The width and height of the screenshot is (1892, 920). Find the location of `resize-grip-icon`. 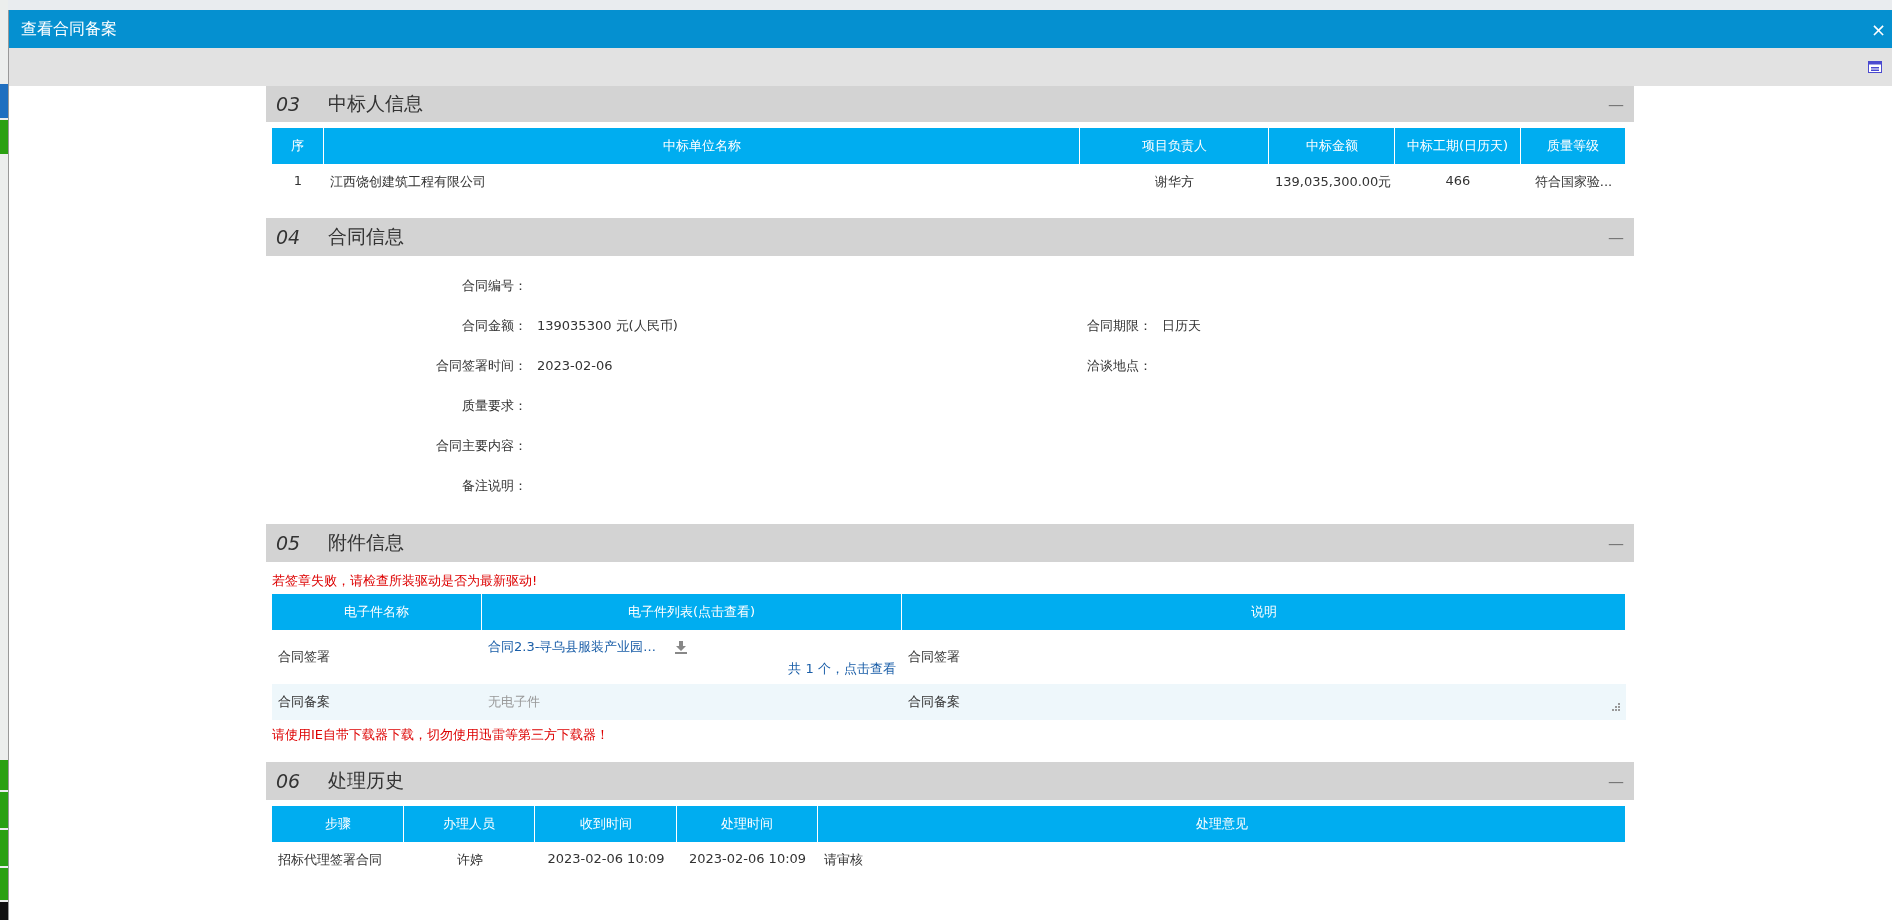

resize-grip-icon is located at coordinates (1615, 706).